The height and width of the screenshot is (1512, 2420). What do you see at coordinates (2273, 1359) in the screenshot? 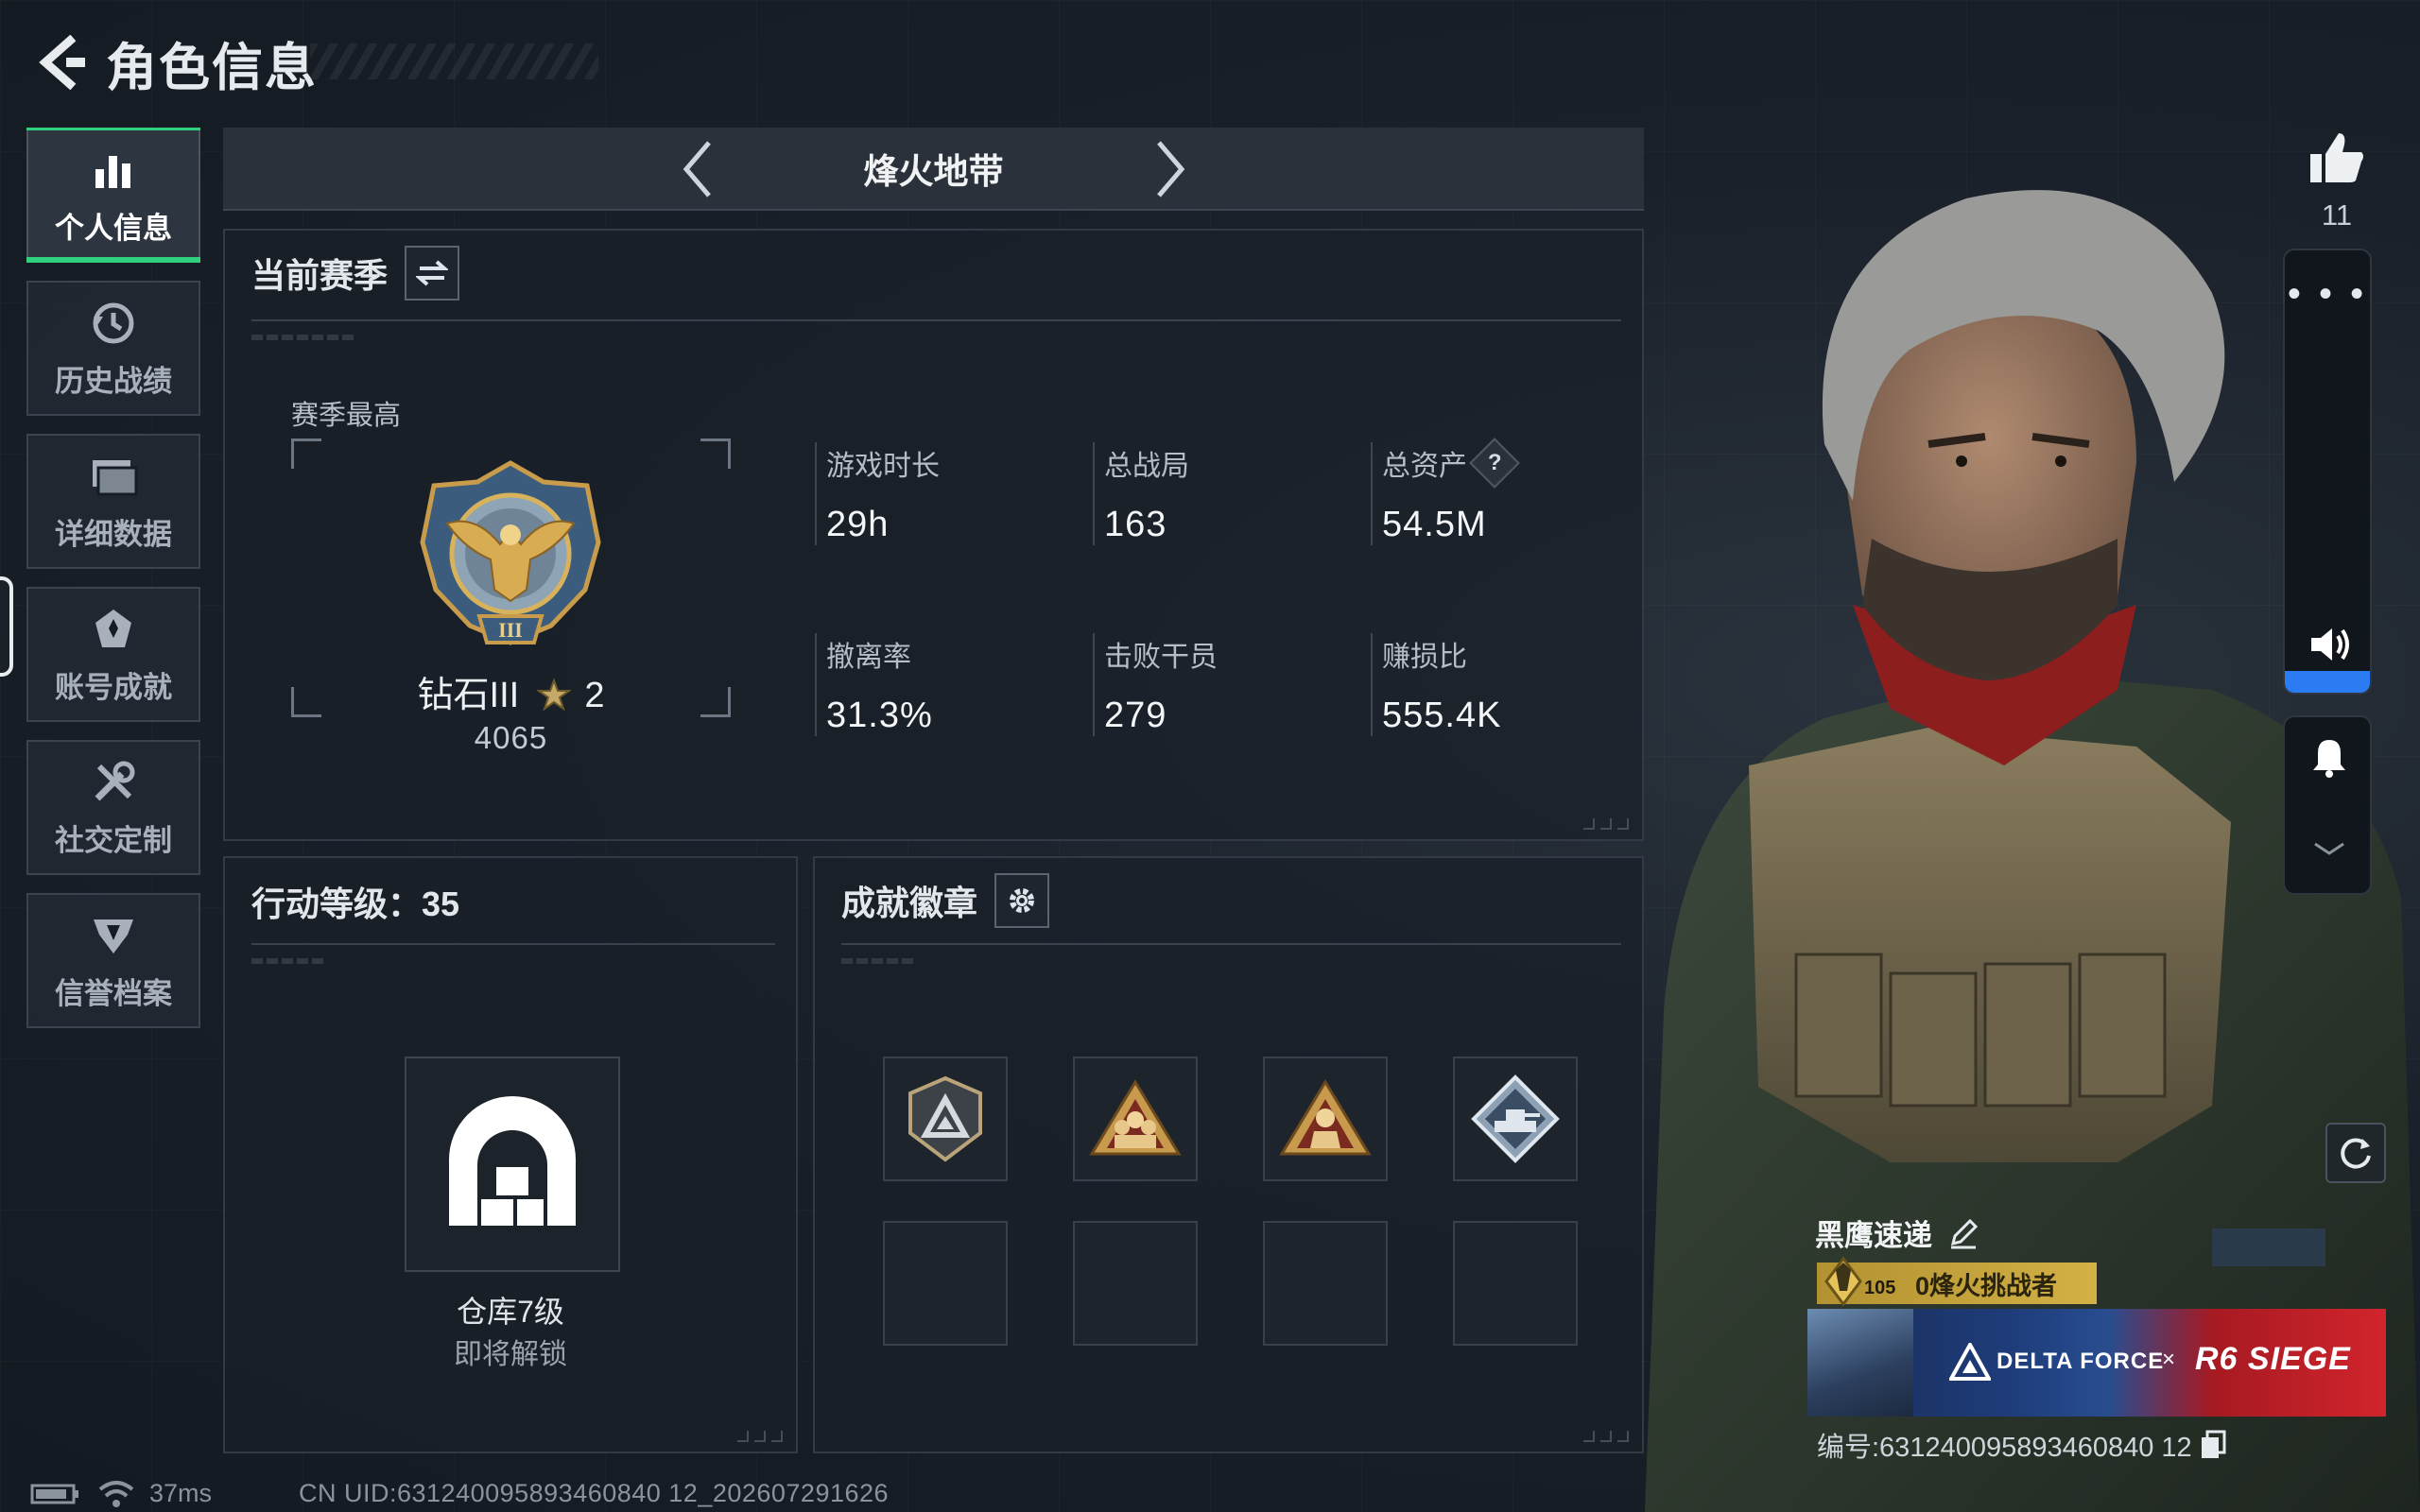
I see `banner-partner: R6 SIEGE` at bounding box center [2273, 1359].